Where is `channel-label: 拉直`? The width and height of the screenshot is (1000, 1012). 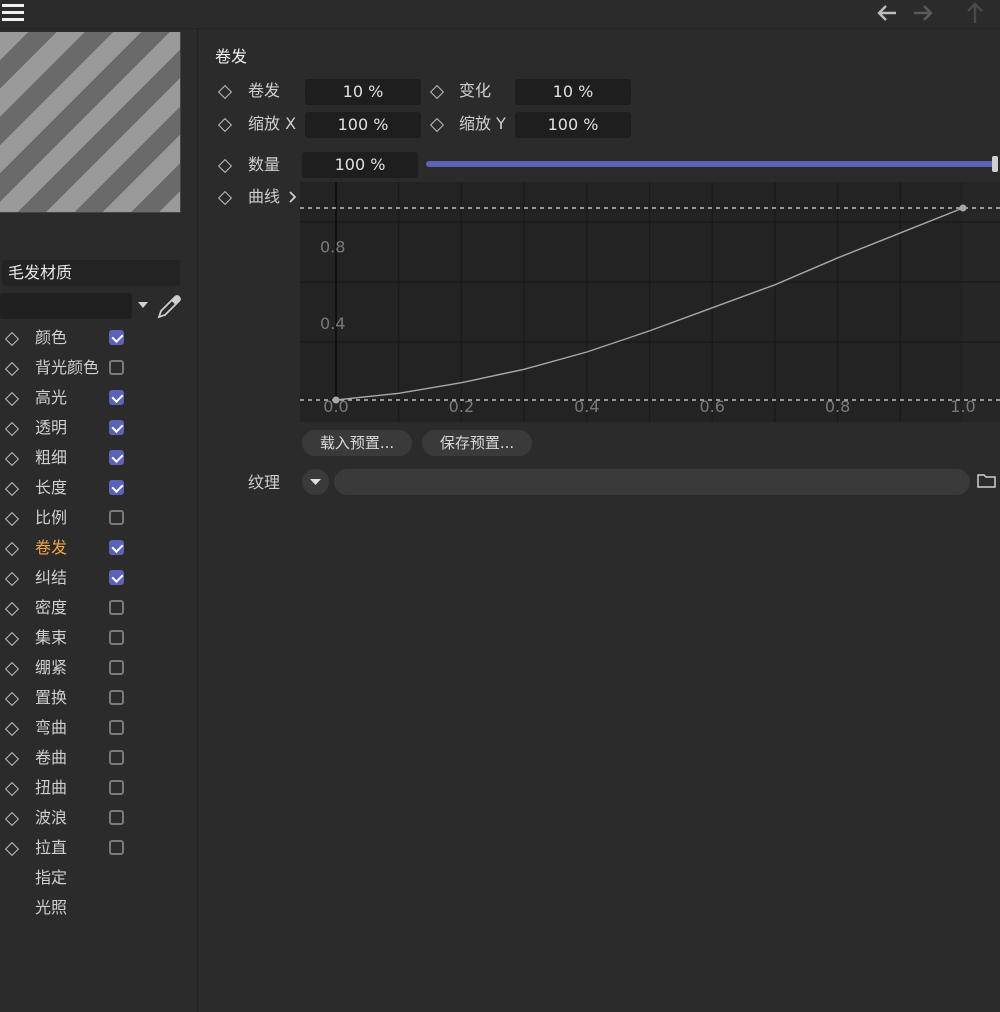
channel-label: 拉直 is located at coordinates (51, 848).